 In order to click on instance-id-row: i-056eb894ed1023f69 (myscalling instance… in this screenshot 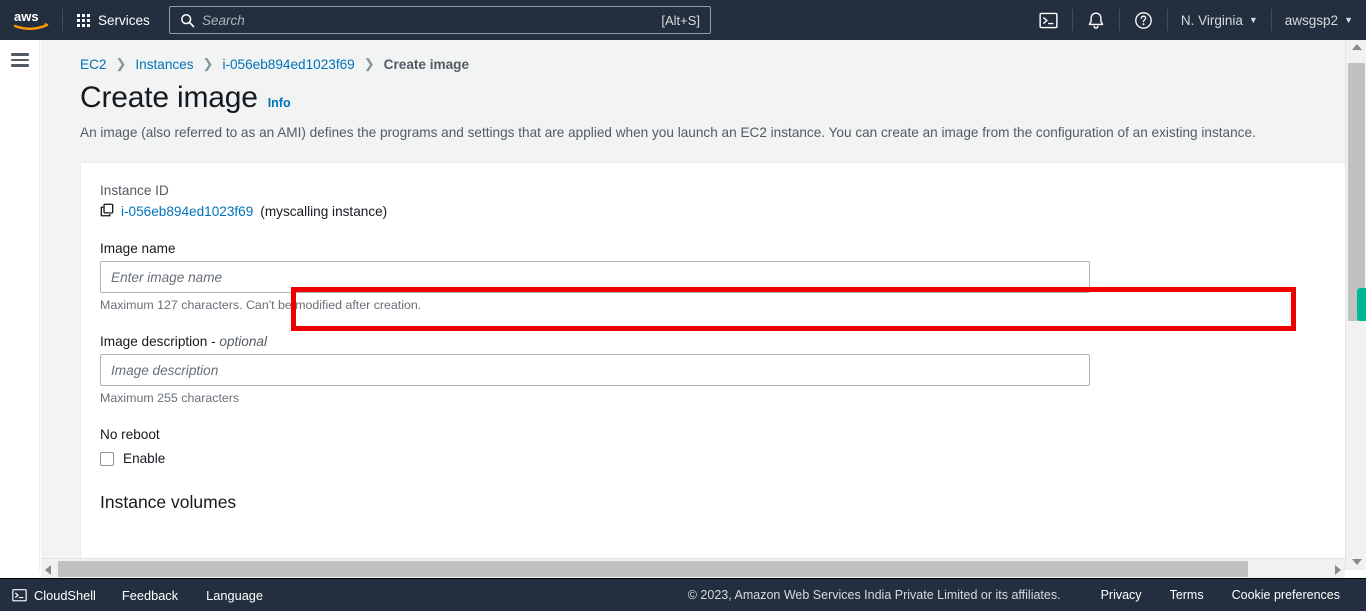, I will do `click(712, 211)`.